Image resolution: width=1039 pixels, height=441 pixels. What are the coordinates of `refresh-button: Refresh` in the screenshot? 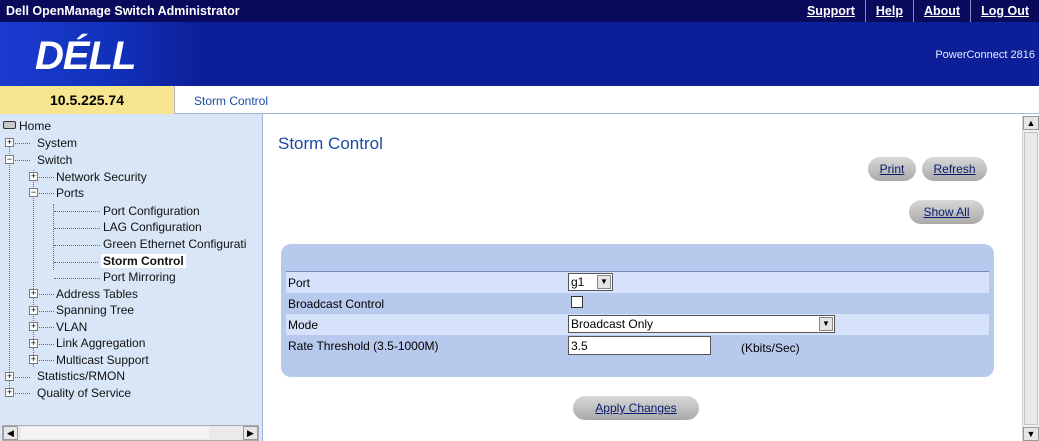 It's located at (954, 169).